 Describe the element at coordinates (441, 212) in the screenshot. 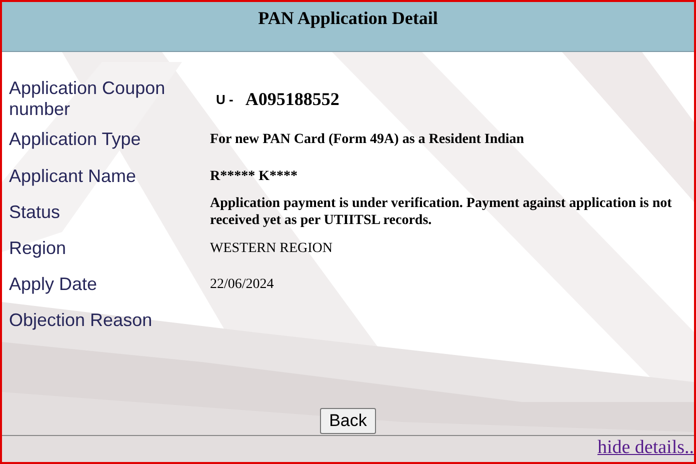

I see `detail-value: Application payment is under verification. Payment against application is not received yet as per UTIITSL records.` at that location.